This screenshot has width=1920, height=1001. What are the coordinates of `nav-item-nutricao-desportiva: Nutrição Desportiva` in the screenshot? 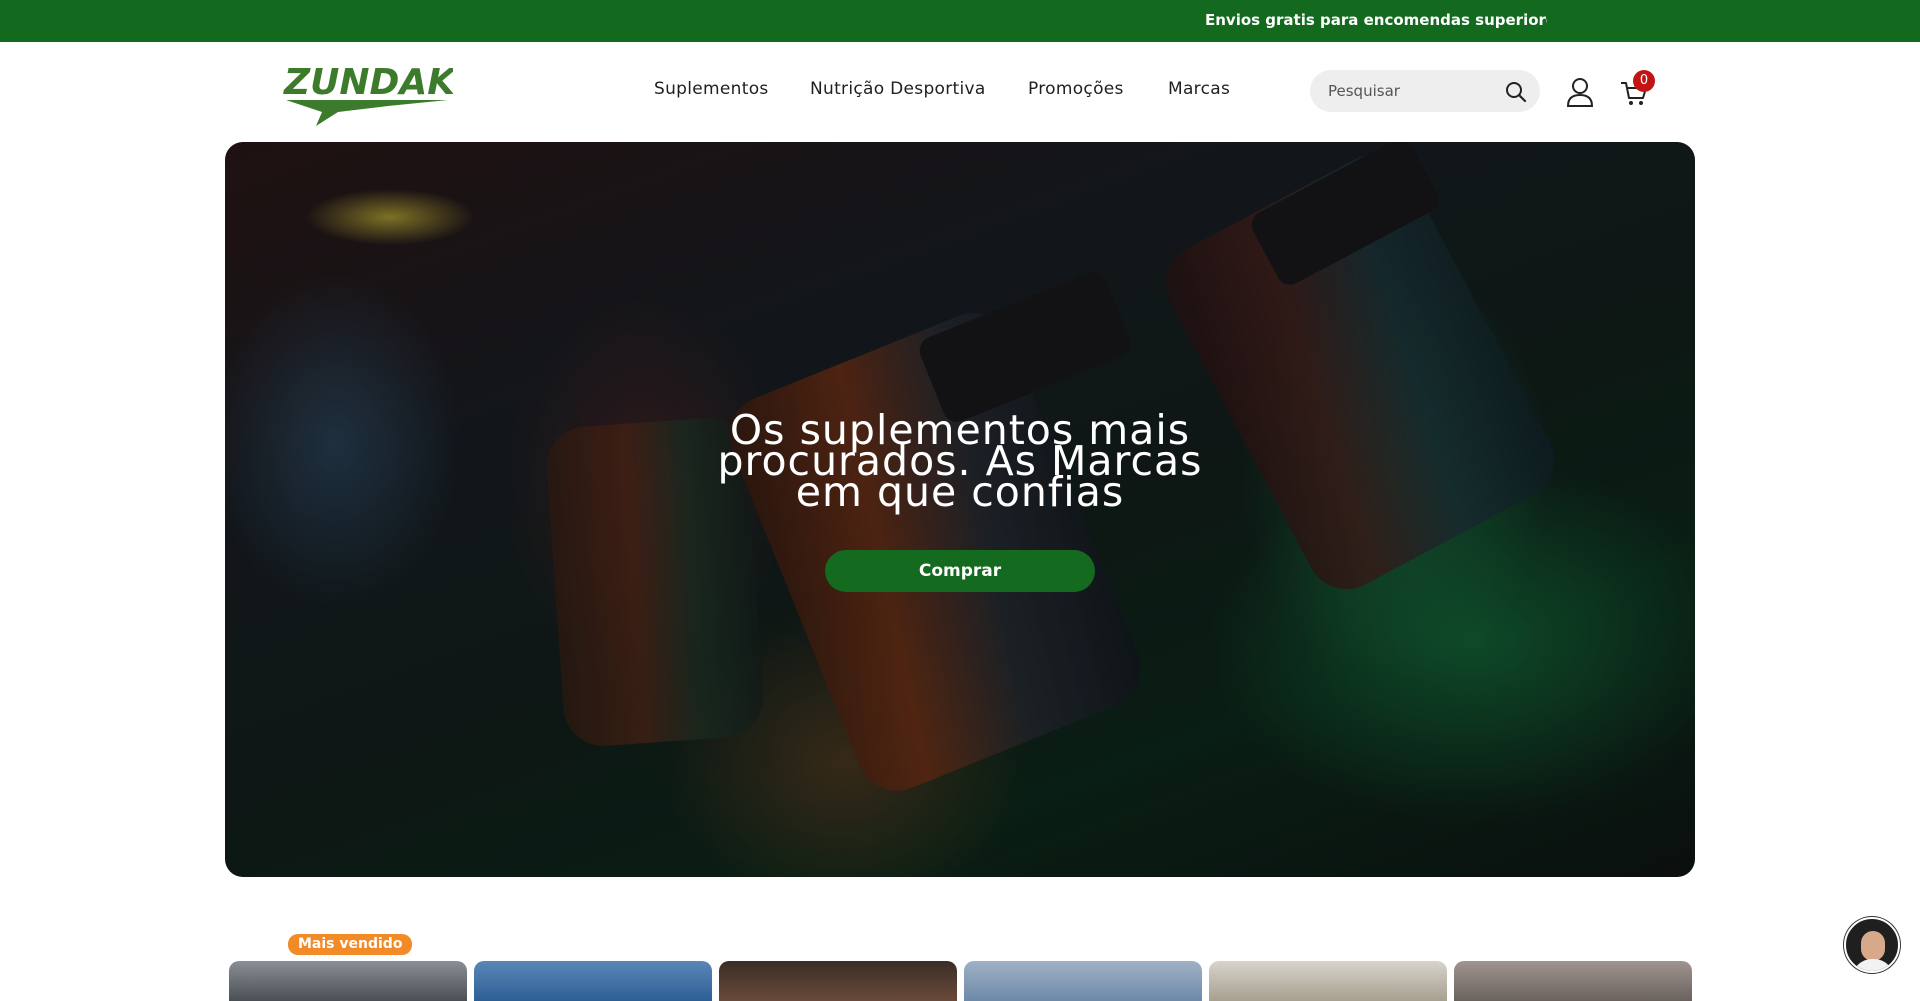 It's located at (898, 89).